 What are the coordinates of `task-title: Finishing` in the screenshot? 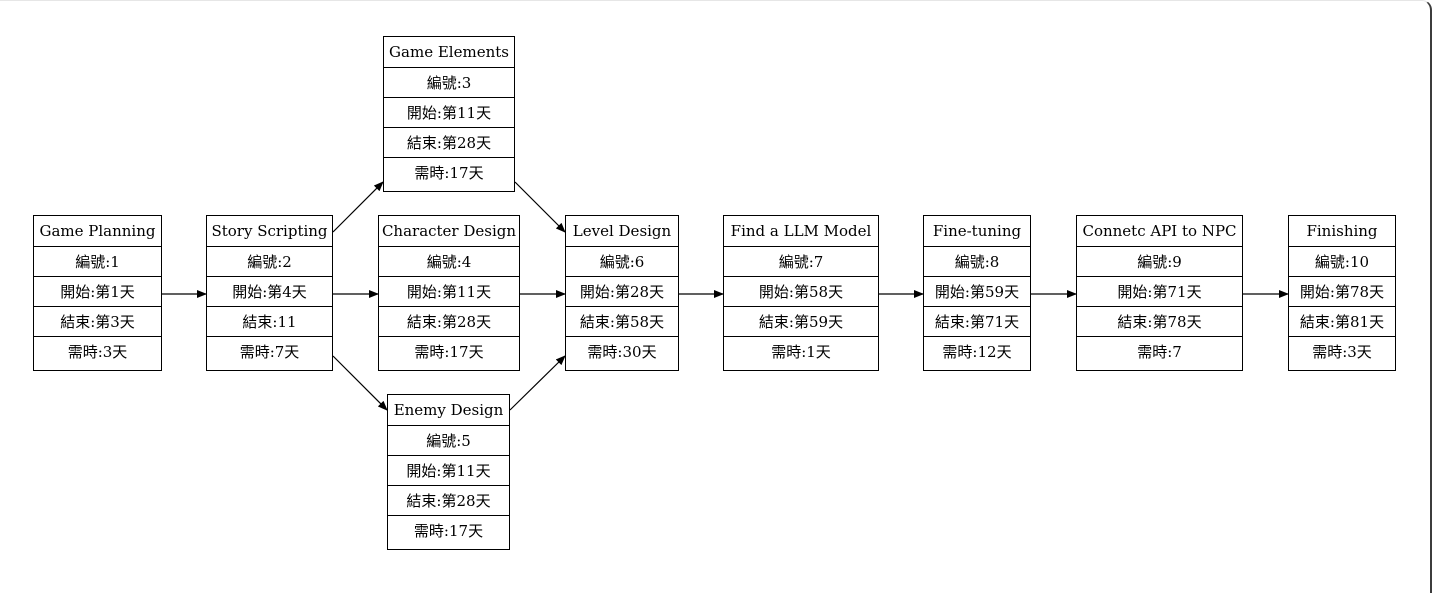 It's located at (1342, 231).